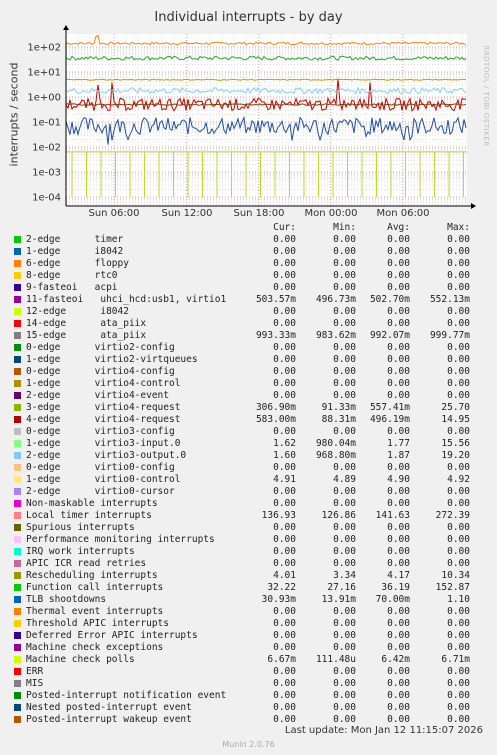 The width and height of the screenshot is (497, 755). Describe the element at coordinates (92, 503) in the screenshot. I see `legend-label: Non-maskable interrupts` at that location.